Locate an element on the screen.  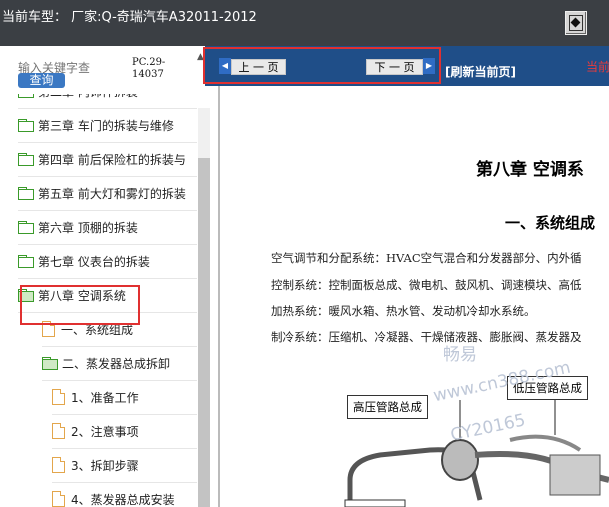
tree-item: 第五章 前大灯和雾灯的拆装 is located at coordinates (107, 193).